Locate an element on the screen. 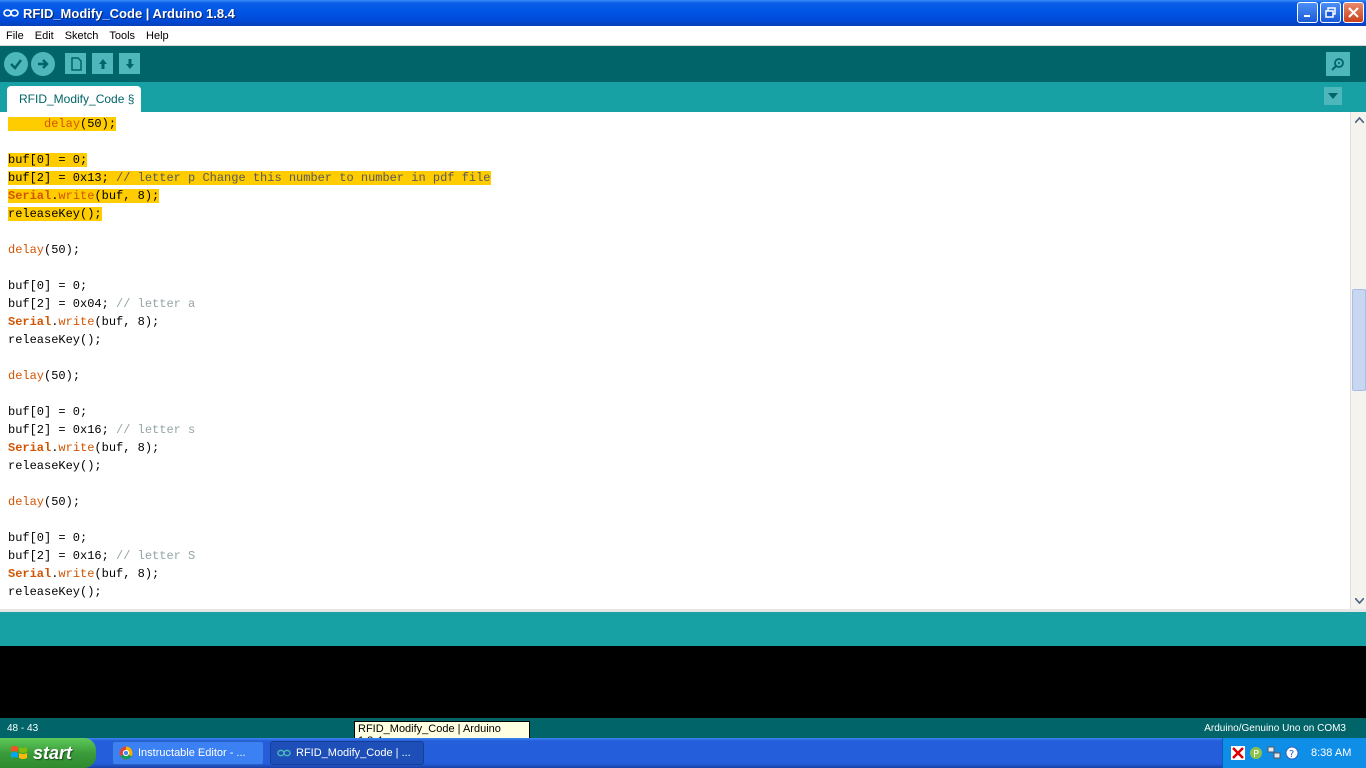  scroll-down-icon is located at coordinates (1359, 601).